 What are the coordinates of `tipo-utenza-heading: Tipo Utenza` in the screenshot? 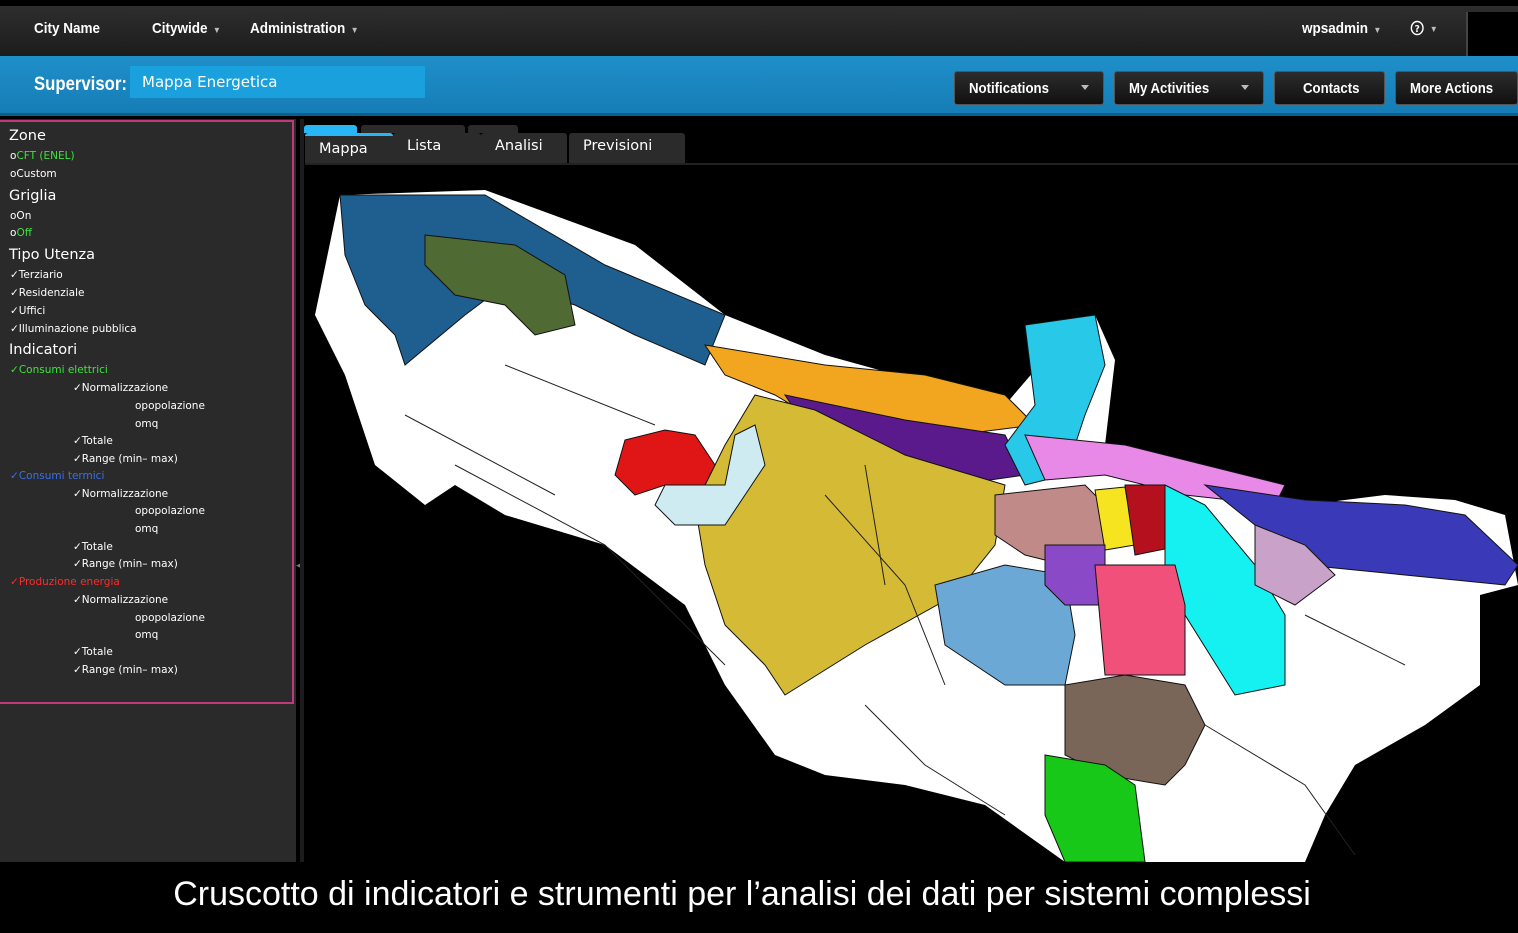 It's located at (52, 255).